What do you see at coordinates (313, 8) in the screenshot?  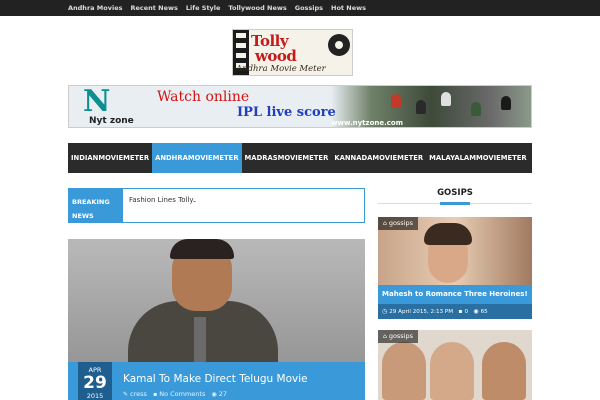 I see `topnav-gossips: Gossips` at bounding box center [313, 8].